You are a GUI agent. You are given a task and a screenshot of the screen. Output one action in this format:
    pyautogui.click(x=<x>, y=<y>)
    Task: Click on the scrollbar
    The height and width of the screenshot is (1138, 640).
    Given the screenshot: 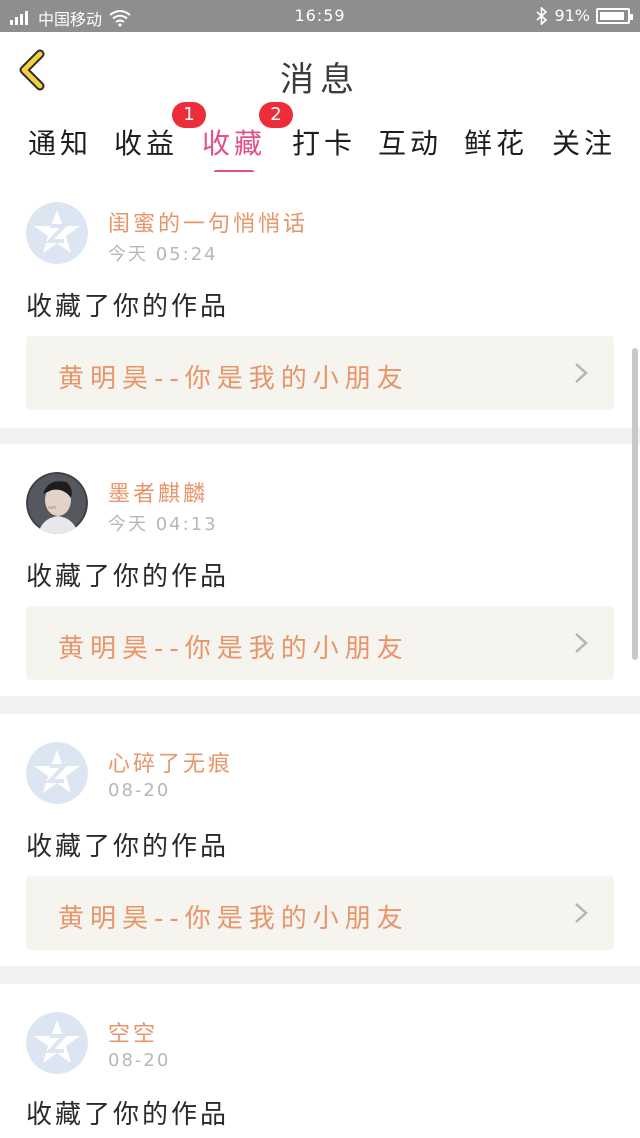 What is the action you would take?
    pyautogui.click(x=635, y=504)
    